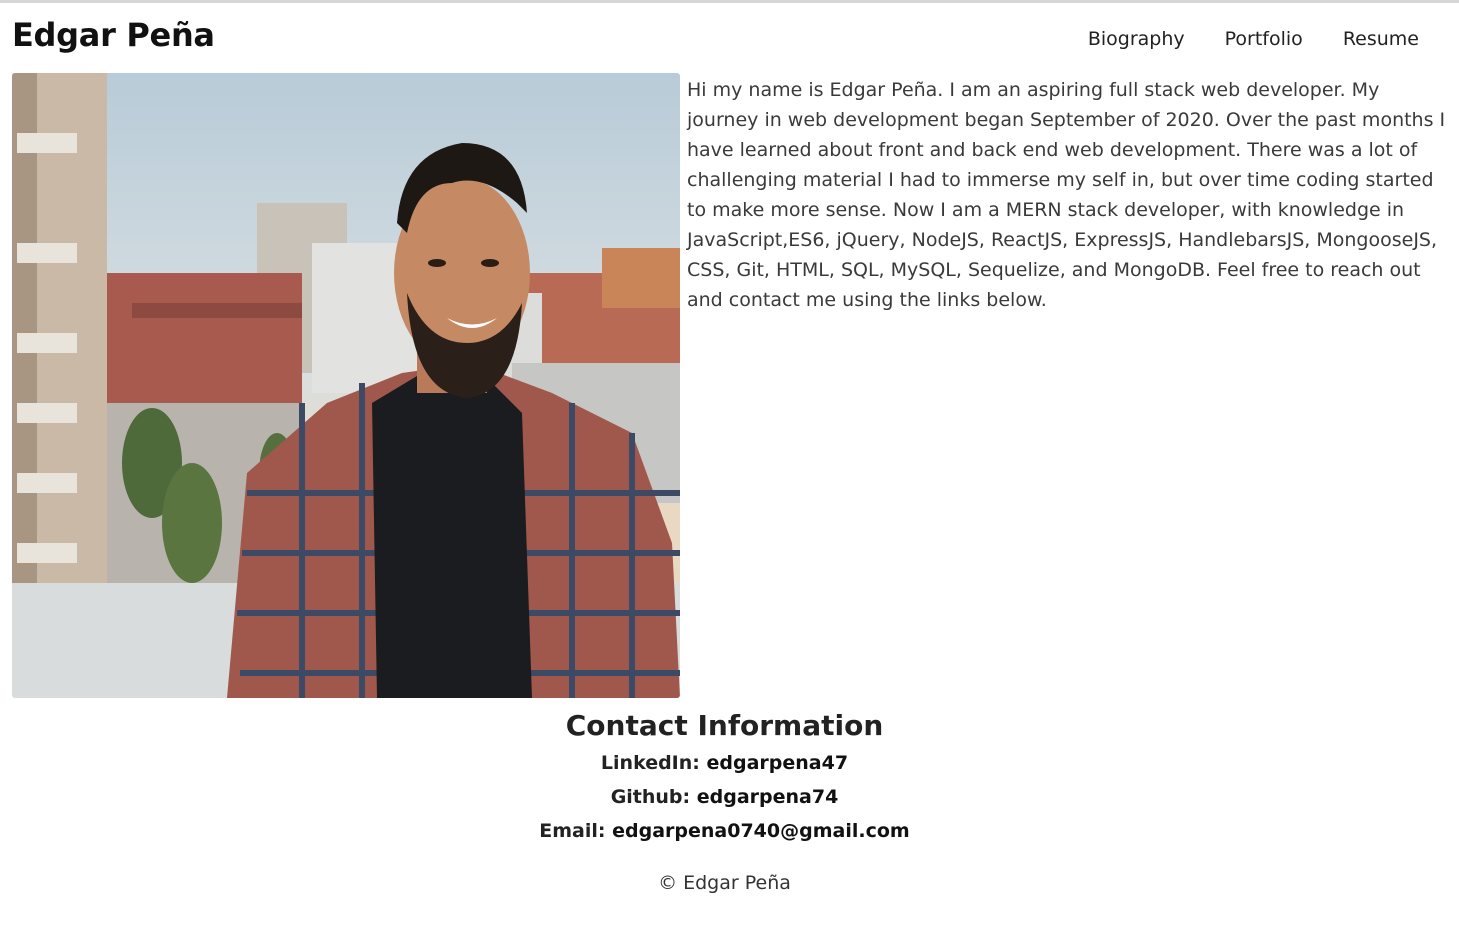 The width and height of the screenshot is (1459, 932). Describe the element at coordinates (729, 1) in the screenshot. I see `top-border` at that location.